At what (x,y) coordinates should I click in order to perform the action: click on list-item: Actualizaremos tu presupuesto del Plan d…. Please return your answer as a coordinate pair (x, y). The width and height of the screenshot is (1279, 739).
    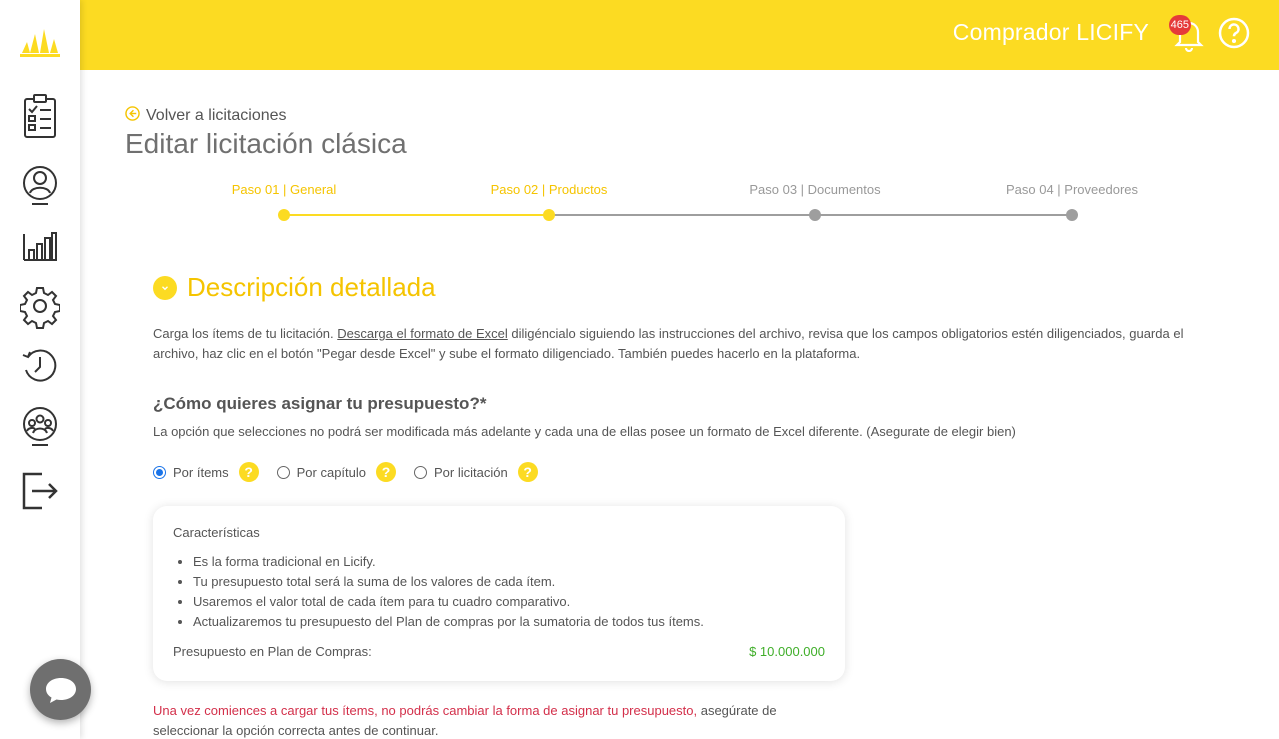
    Looking at the image, I should click on (448, 622).